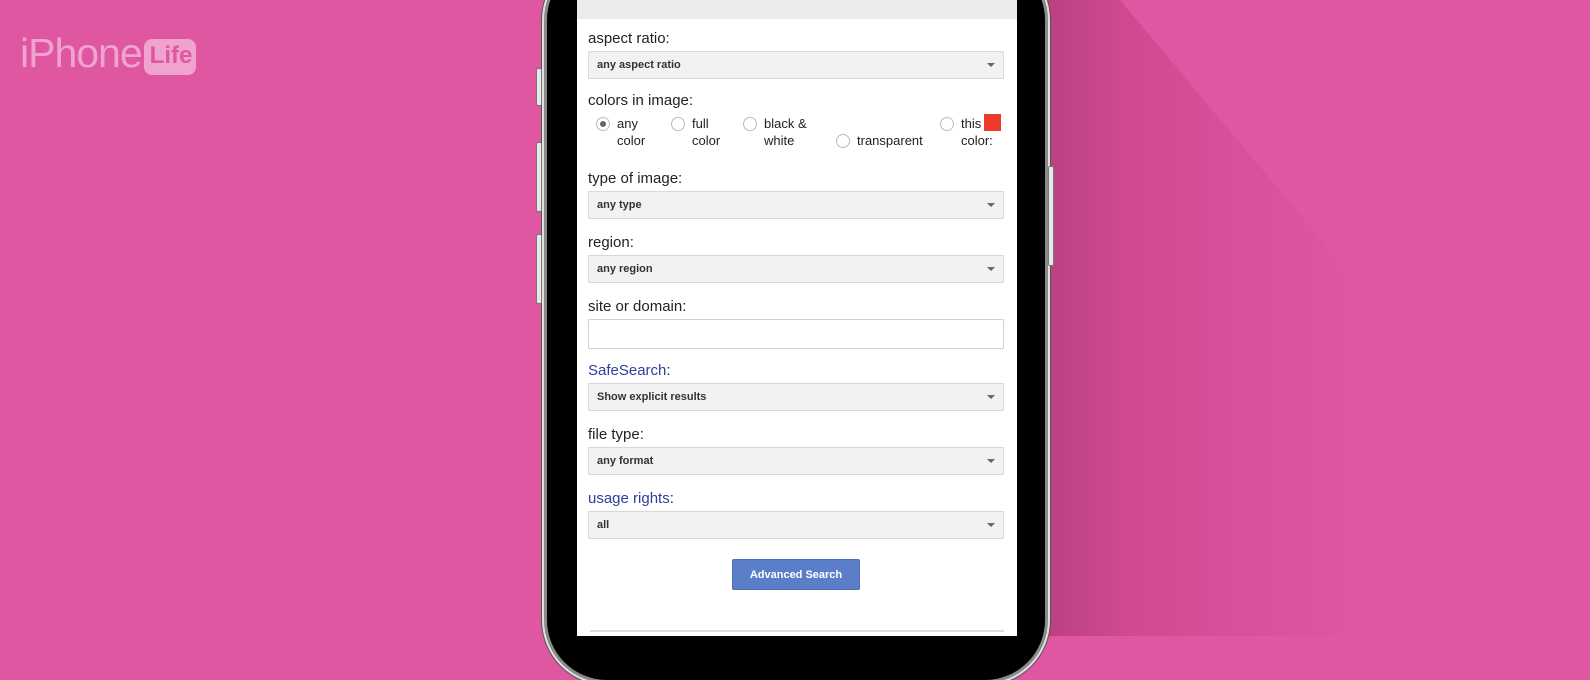 Image resolution: width=1590 pixels, height=680 pixels. Describe the element at coordinates (603, 124) in the screenshot. I see `radio-checked-icon` at that location.